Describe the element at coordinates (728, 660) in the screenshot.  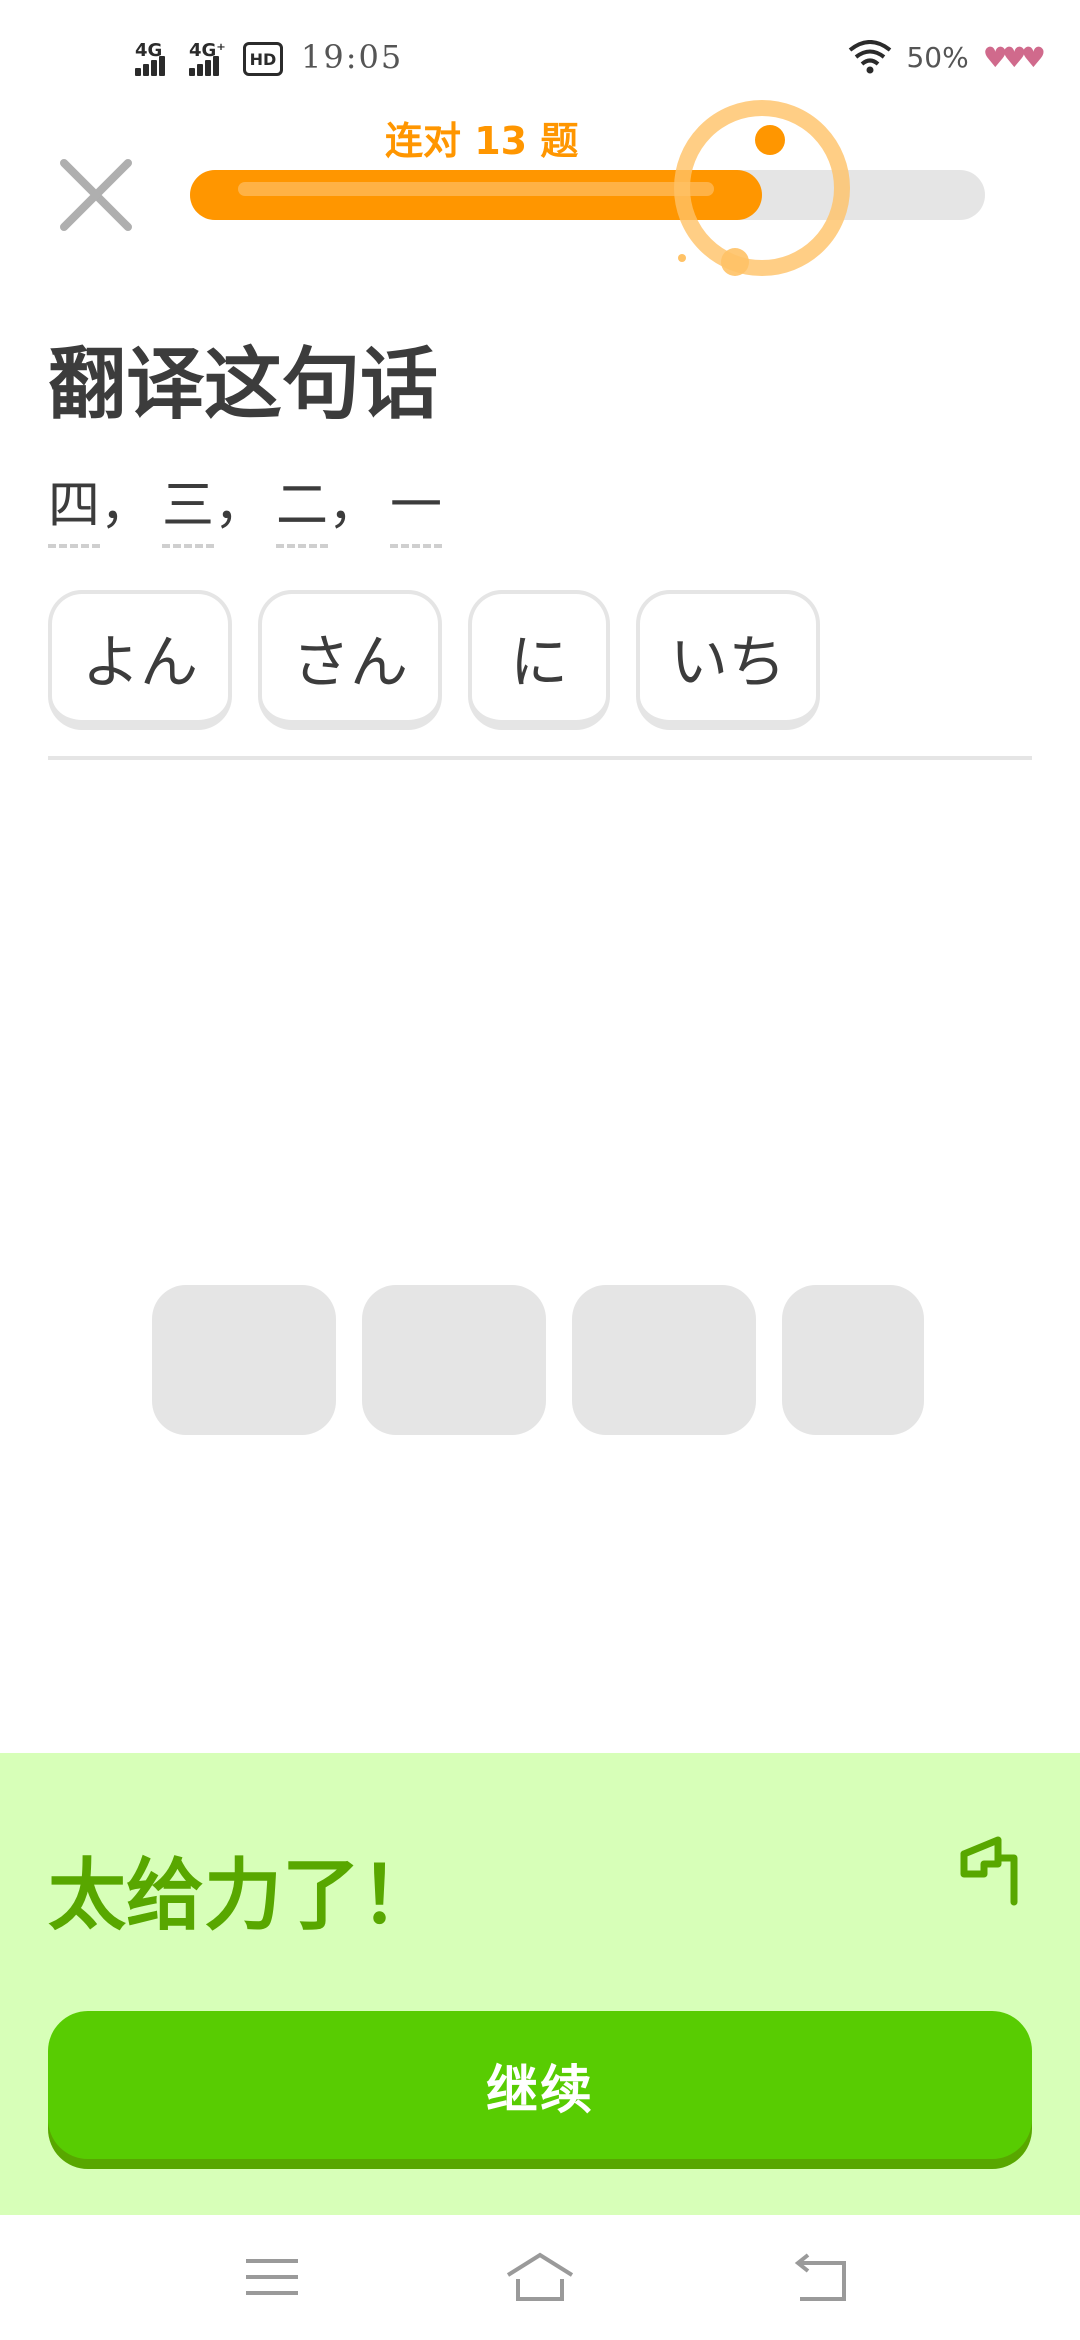
I see `answer-word-chip: いち` at that location.